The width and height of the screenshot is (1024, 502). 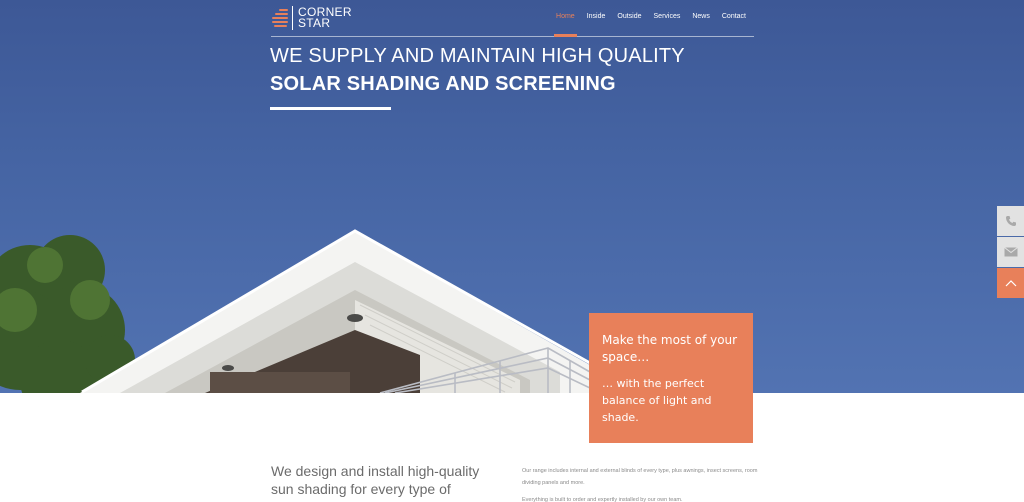 I want to click on nav-outside: Outside, so click(x=629, y=16).